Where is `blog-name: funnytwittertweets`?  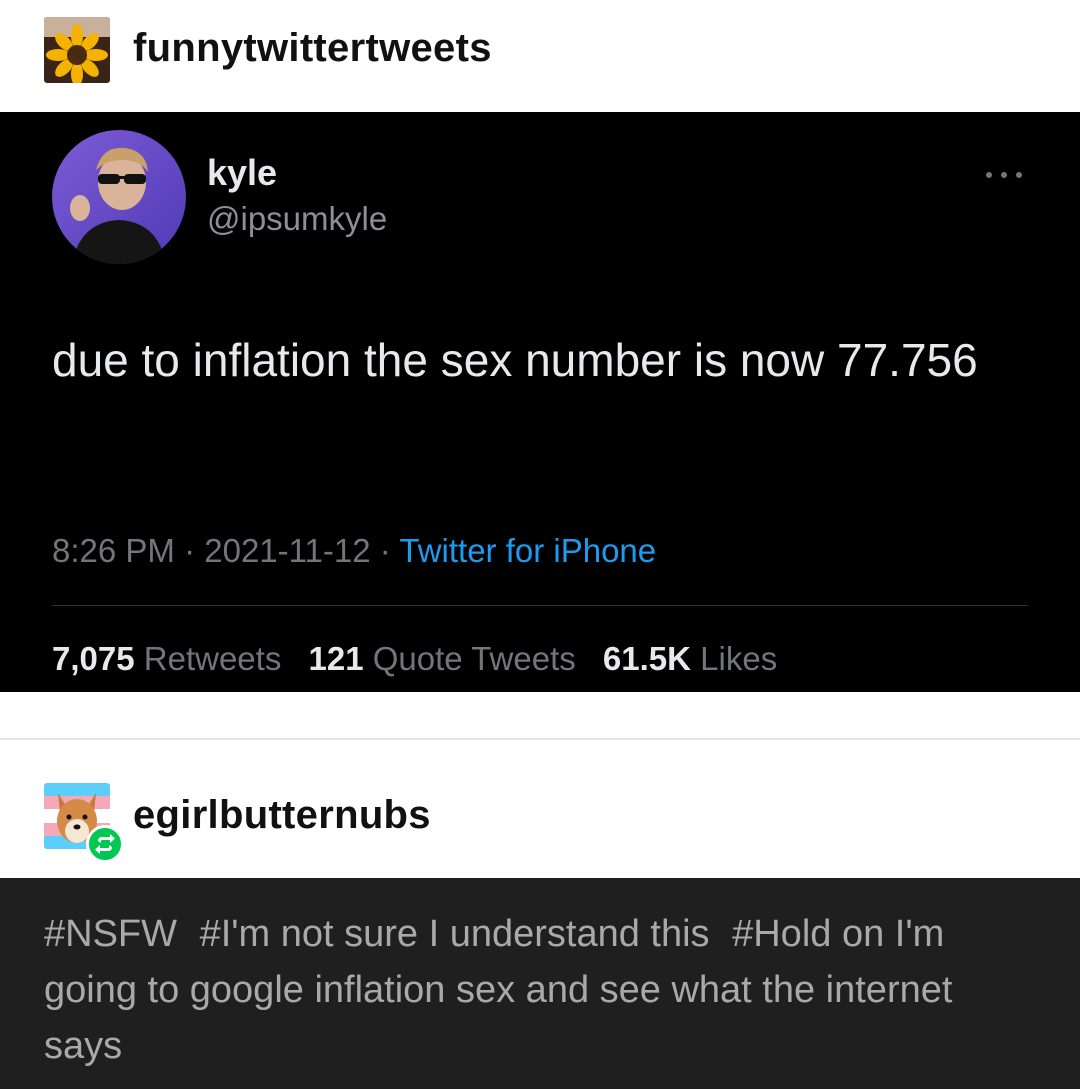
blog-name: funnytwittertweets is located at coordinates (312, 48).